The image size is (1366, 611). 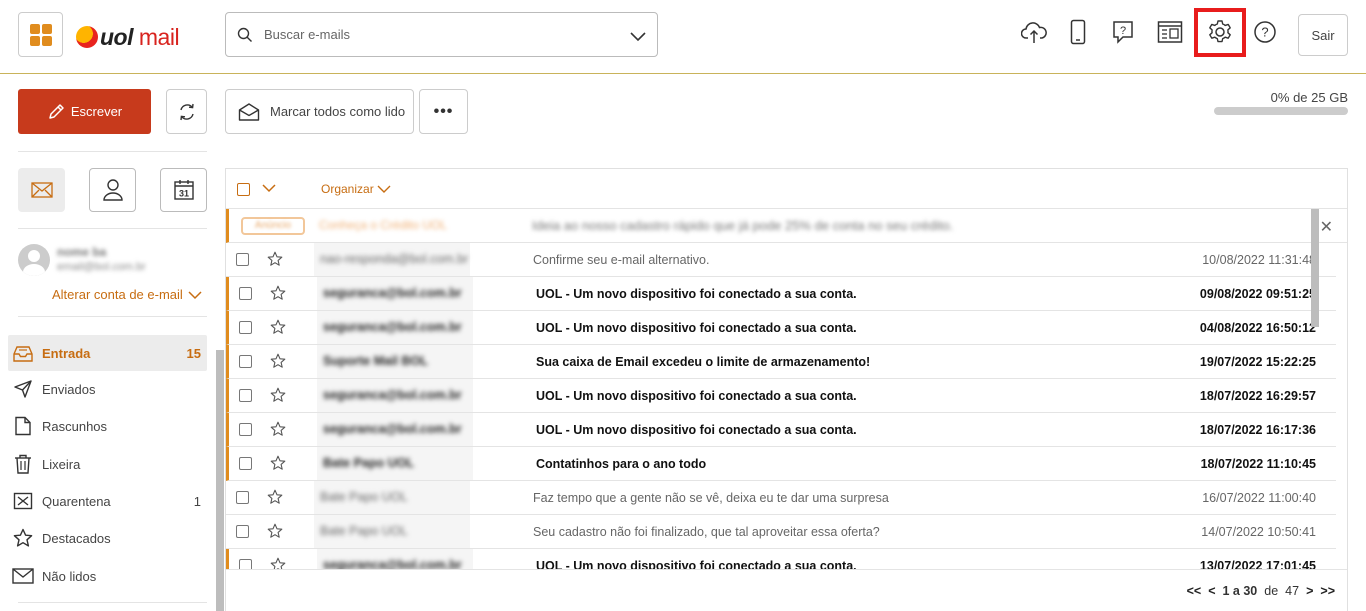 I want to click on sidebar-item-lixeira: Lixeira, so click(x=107, y=464).